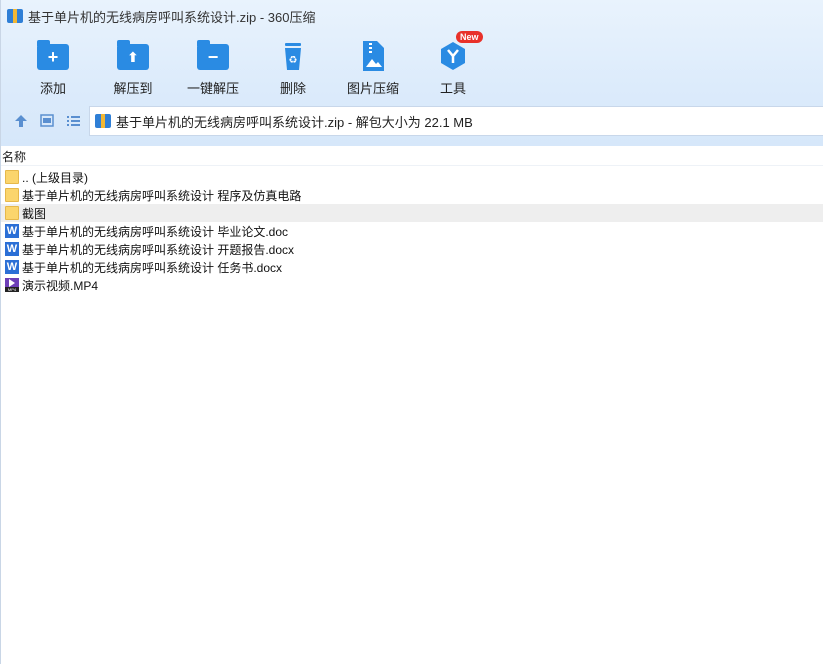 The width and height of the screenshot is (823, 664). What do you see at coordinates (412, 285) in the screenshot?
I see `file-row: MP4 演示视频.MP4` at bounding box center [412, 285].